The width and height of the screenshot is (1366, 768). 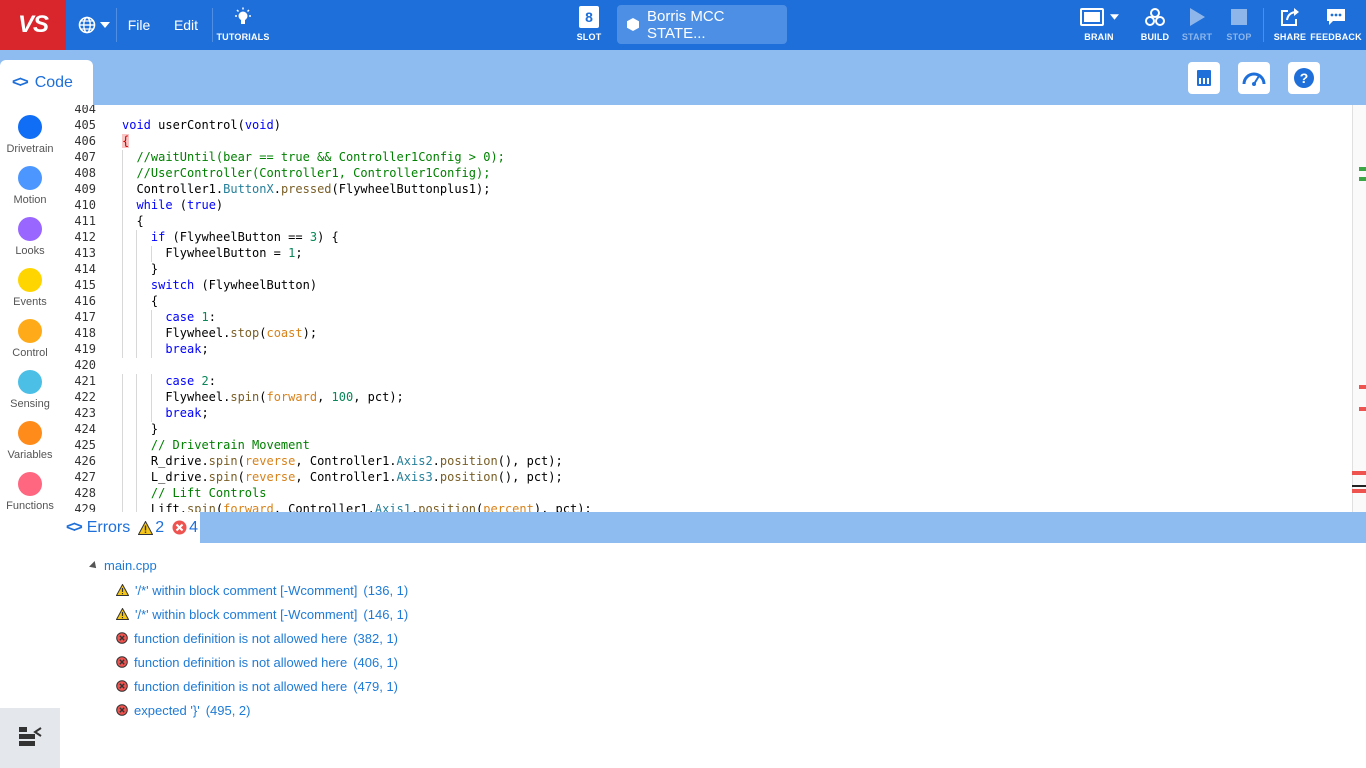 What do you see at coordinates (154, 429) in the screenshot?
I see `line-code: }` at bounding box center [154, 429].